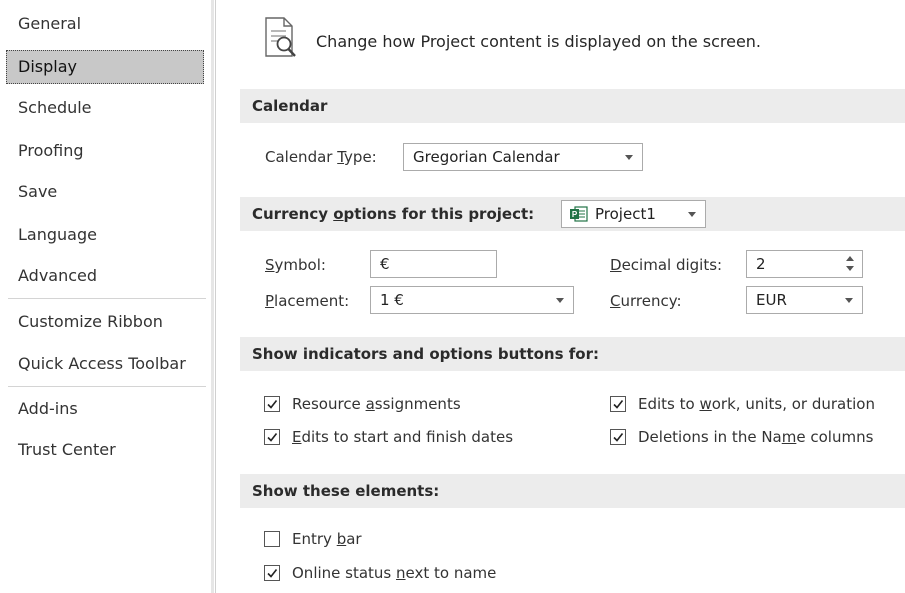  Describe the element at coordinates (105, 192) in the screenshot. I see `sidebar-item-save: Save` at that location.